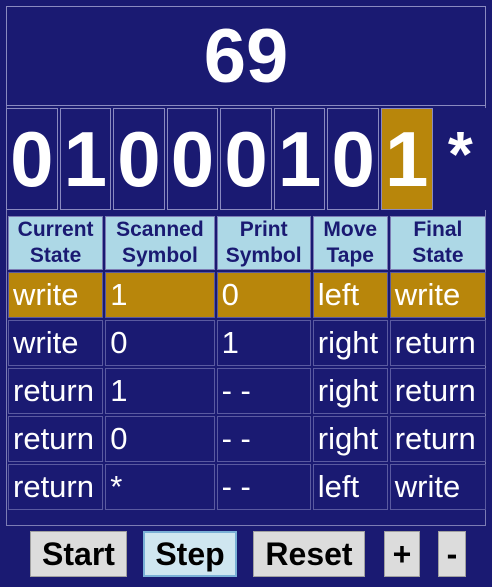  I want to click on minus-button: -, so click(452, 554).